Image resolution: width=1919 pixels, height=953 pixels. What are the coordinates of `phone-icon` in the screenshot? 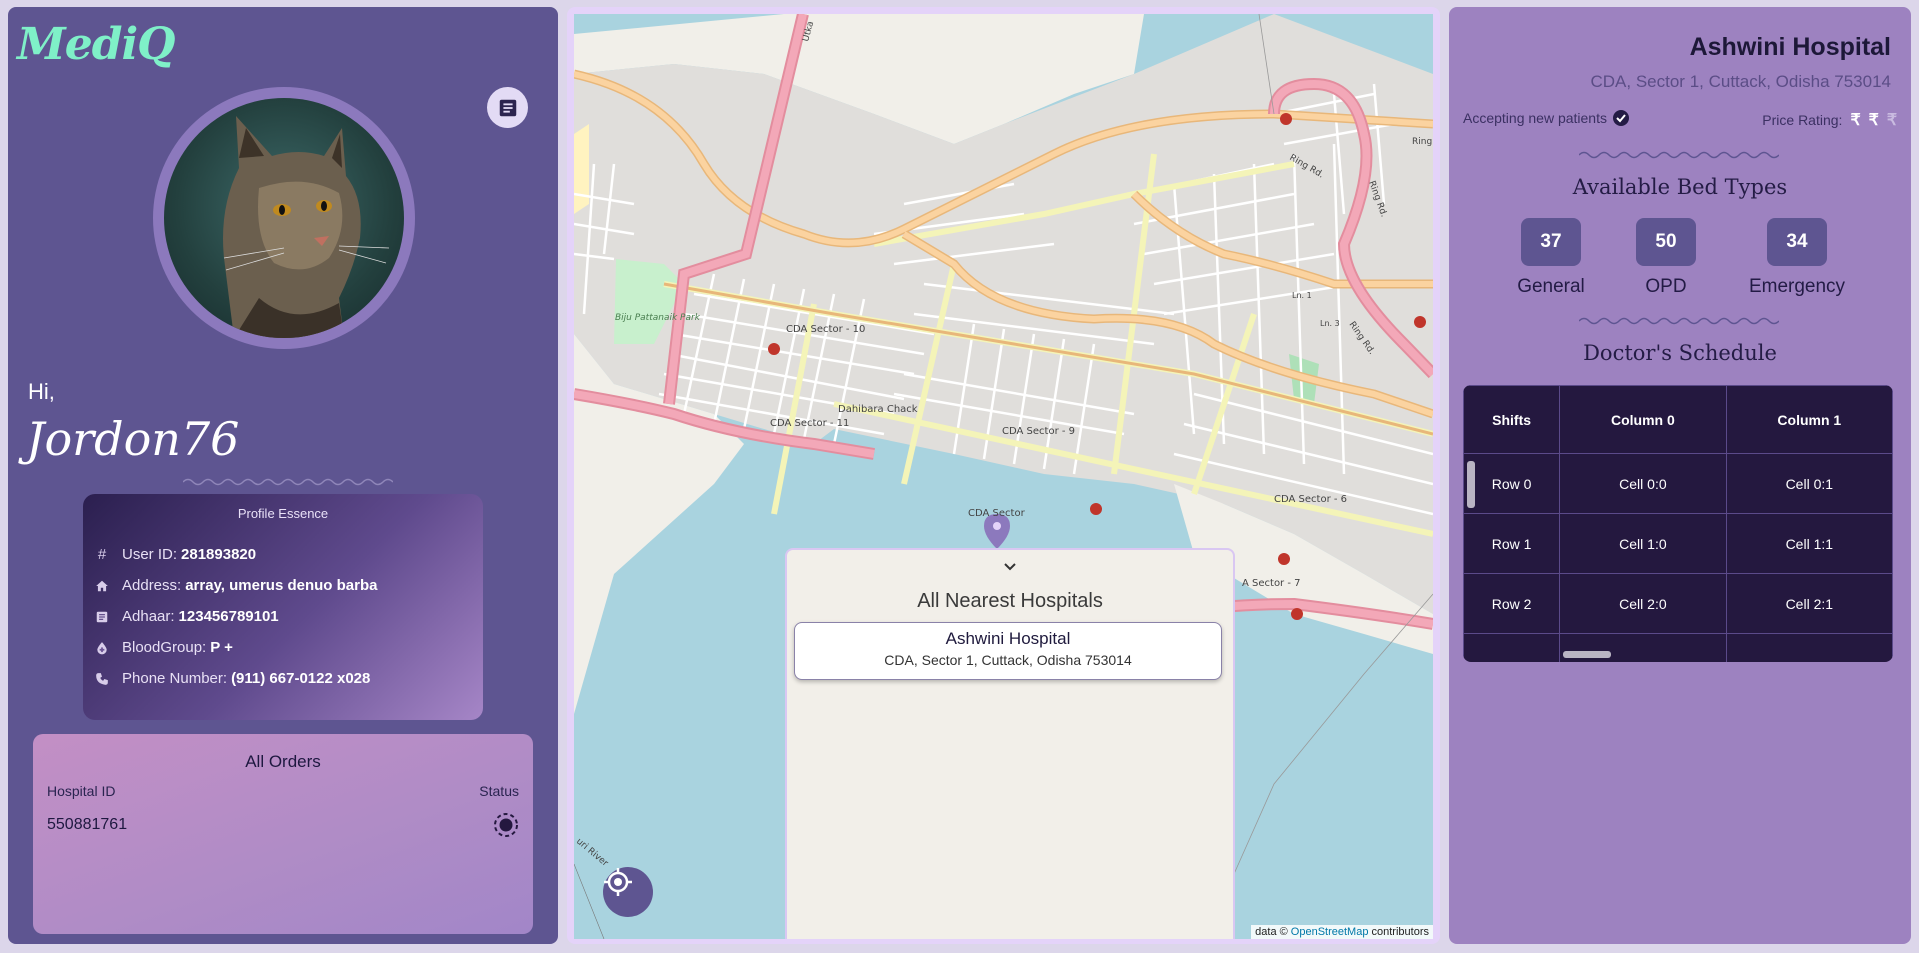 It's located at (102, 679).